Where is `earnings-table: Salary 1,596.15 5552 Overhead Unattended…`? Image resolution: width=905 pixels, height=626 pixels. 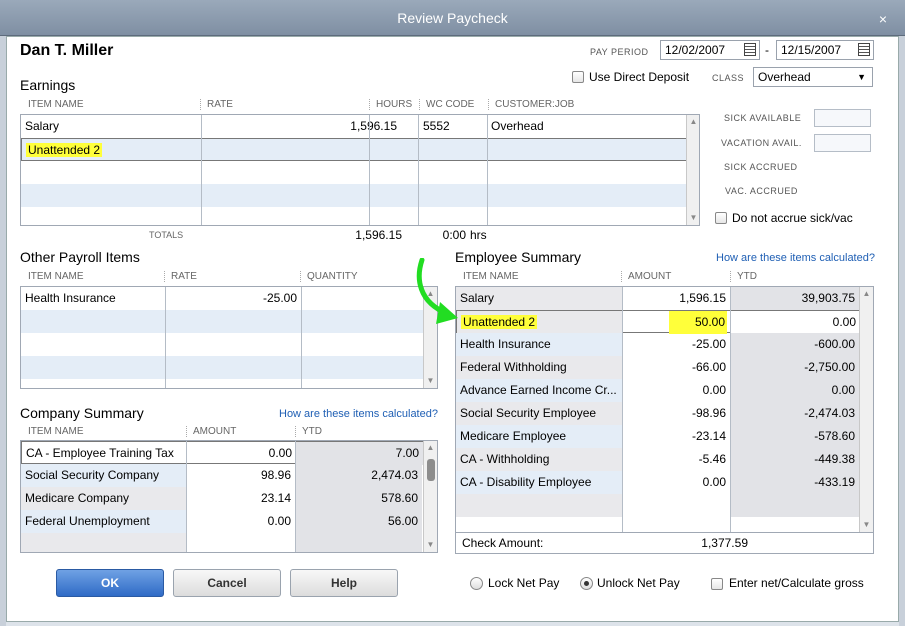
earnings-table: Salary 1,596.15 5552 Overhead Unattended… is located at coordinates (360, 170).